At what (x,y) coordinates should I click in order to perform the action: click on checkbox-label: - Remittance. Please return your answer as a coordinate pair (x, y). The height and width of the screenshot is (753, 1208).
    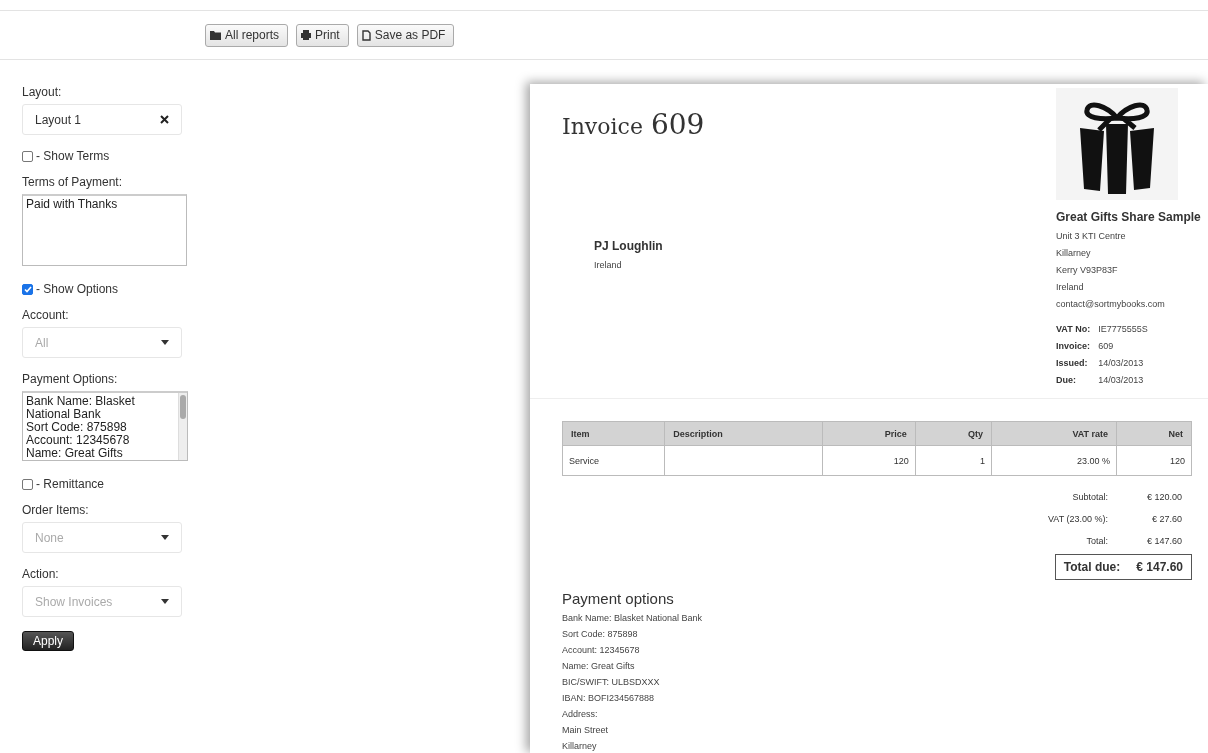
    Looking at the image, I should click on (70, 484).